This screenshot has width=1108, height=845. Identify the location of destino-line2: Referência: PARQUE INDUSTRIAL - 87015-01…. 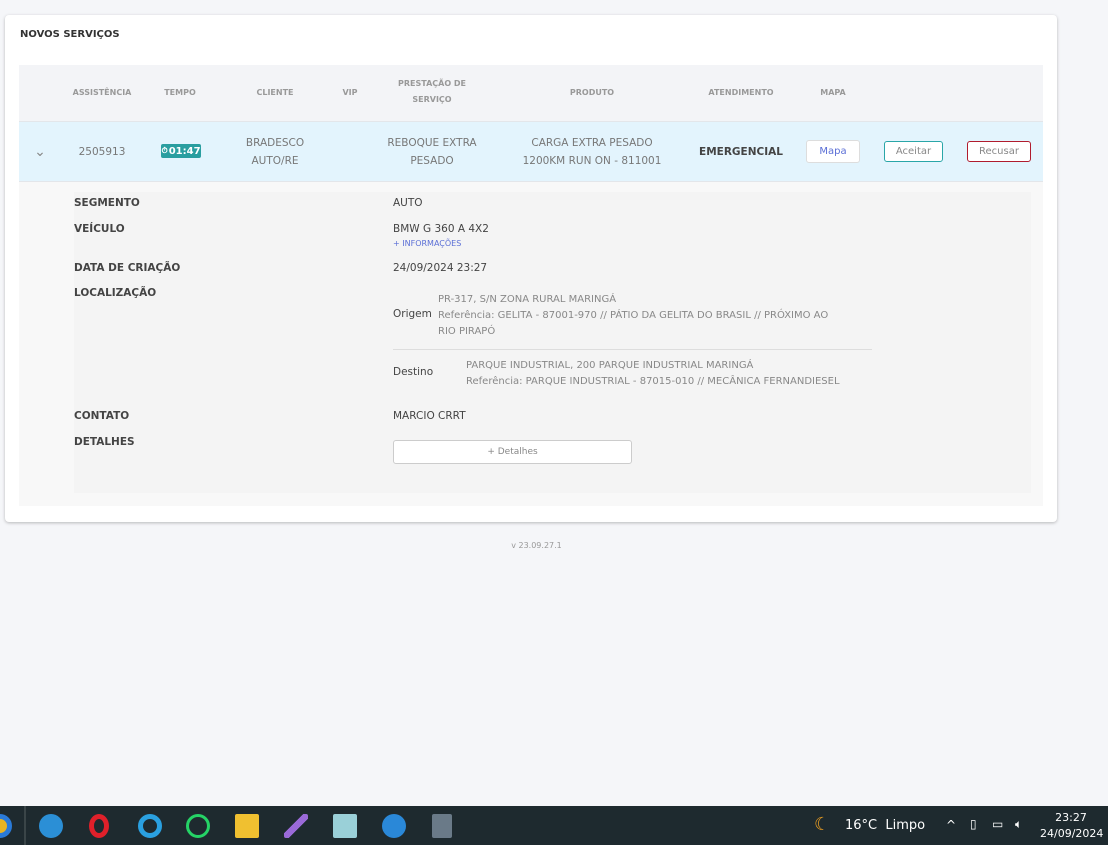
(653, 381).